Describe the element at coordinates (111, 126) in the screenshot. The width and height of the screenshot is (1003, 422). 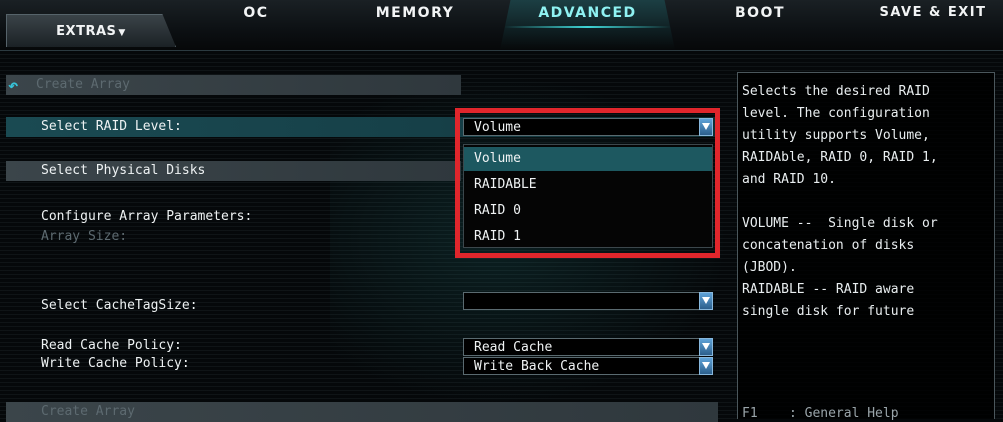
I see `select-raid-level-label: Select RAID Level:` at that location.